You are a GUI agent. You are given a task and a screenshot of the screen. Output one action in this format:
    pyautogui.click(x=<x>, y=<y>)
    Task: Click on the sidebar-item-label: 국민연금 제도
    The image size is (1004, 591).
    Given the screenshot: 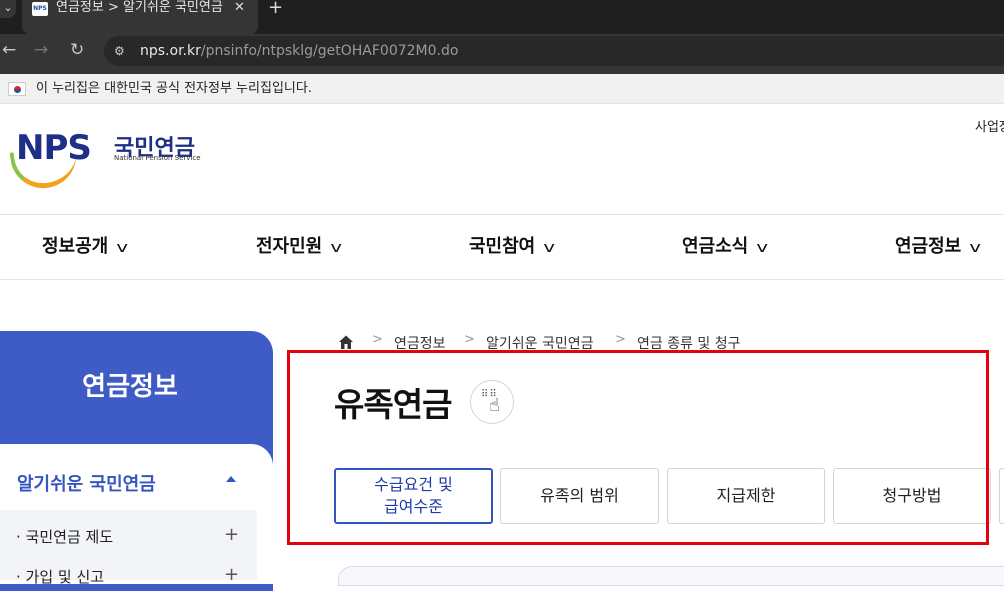 What is the action you would take?
    pyautogui.click(x=69, y=537)
    